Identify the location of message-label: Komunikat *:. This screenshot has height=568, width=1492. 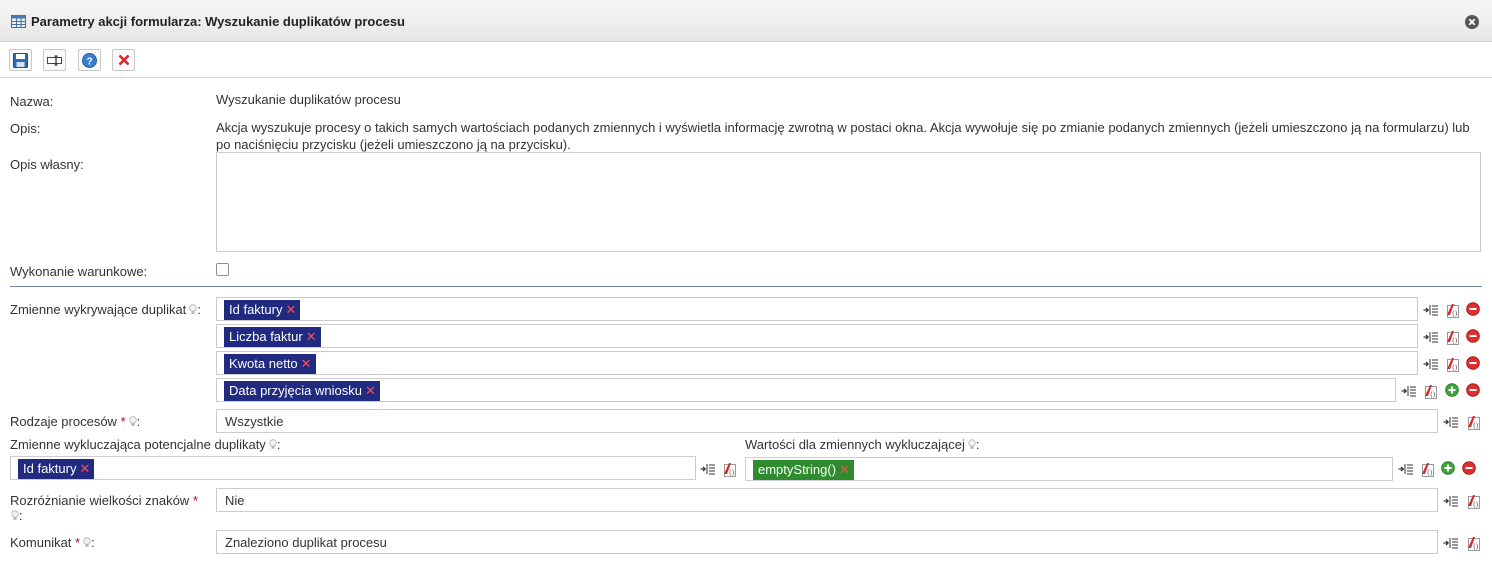
(52, 542).